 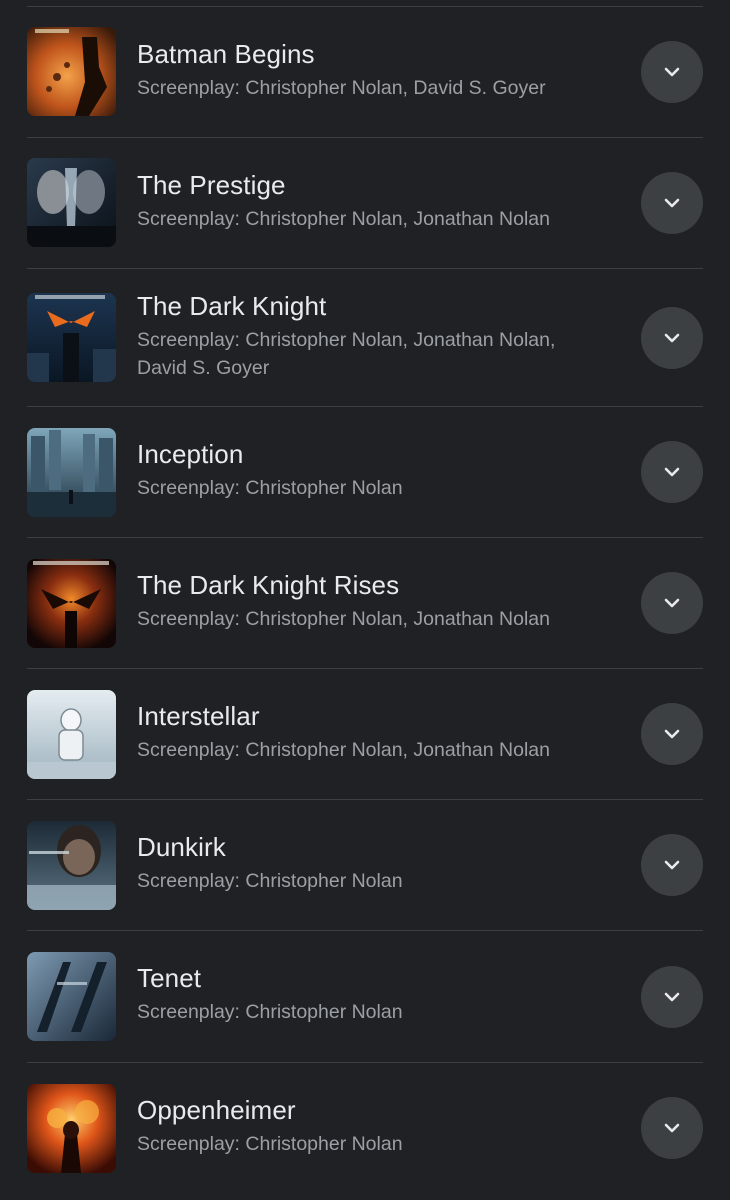 What do you see at coordinates (372, 54) in the screenshot?
I see `movie-title: Batman Begins` at bounding box center [372, 54].